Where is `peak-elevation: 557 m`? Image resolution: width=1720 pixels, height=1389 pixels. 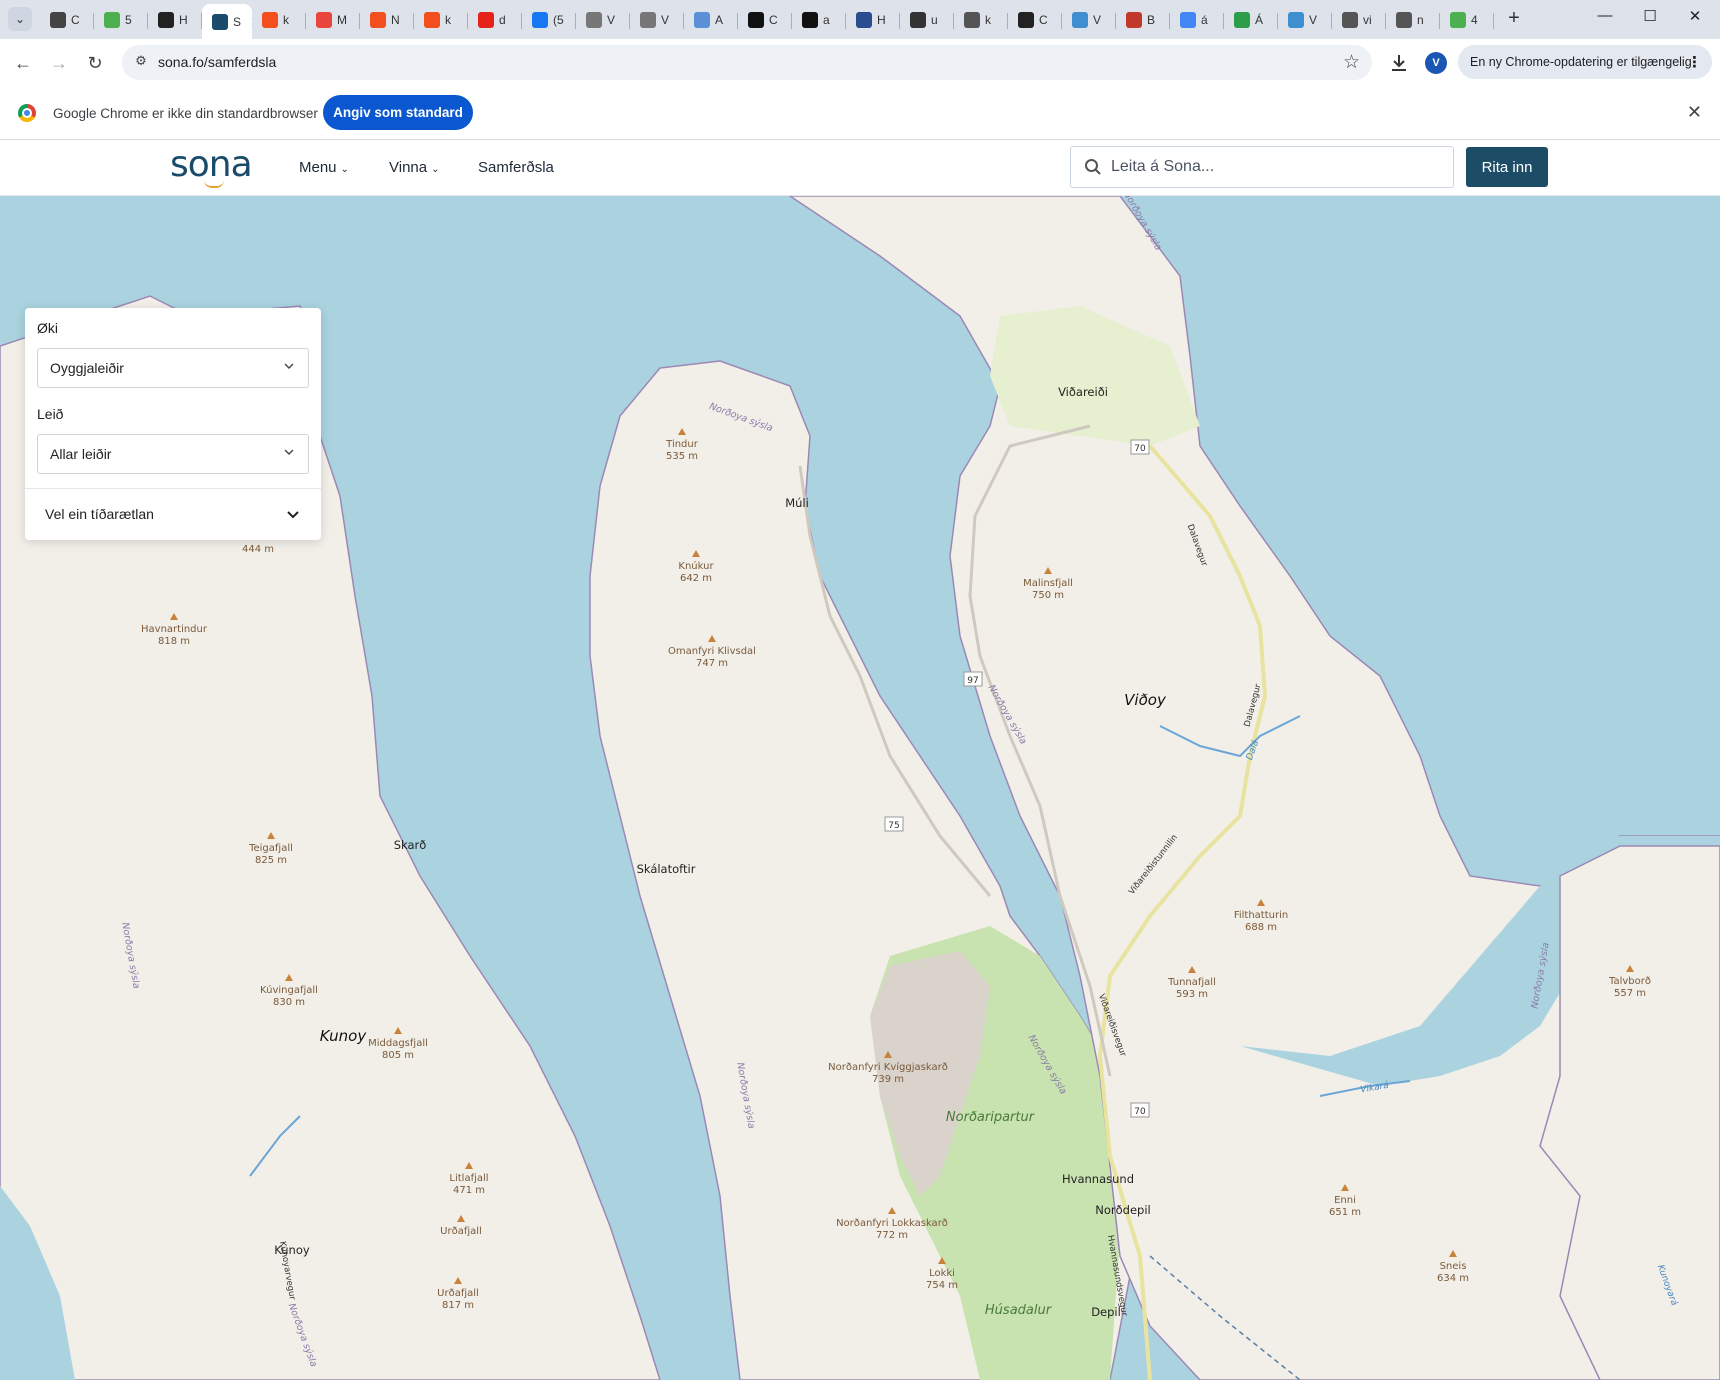
peak-elevation: 557 m is located at coordinates (1630, 993).